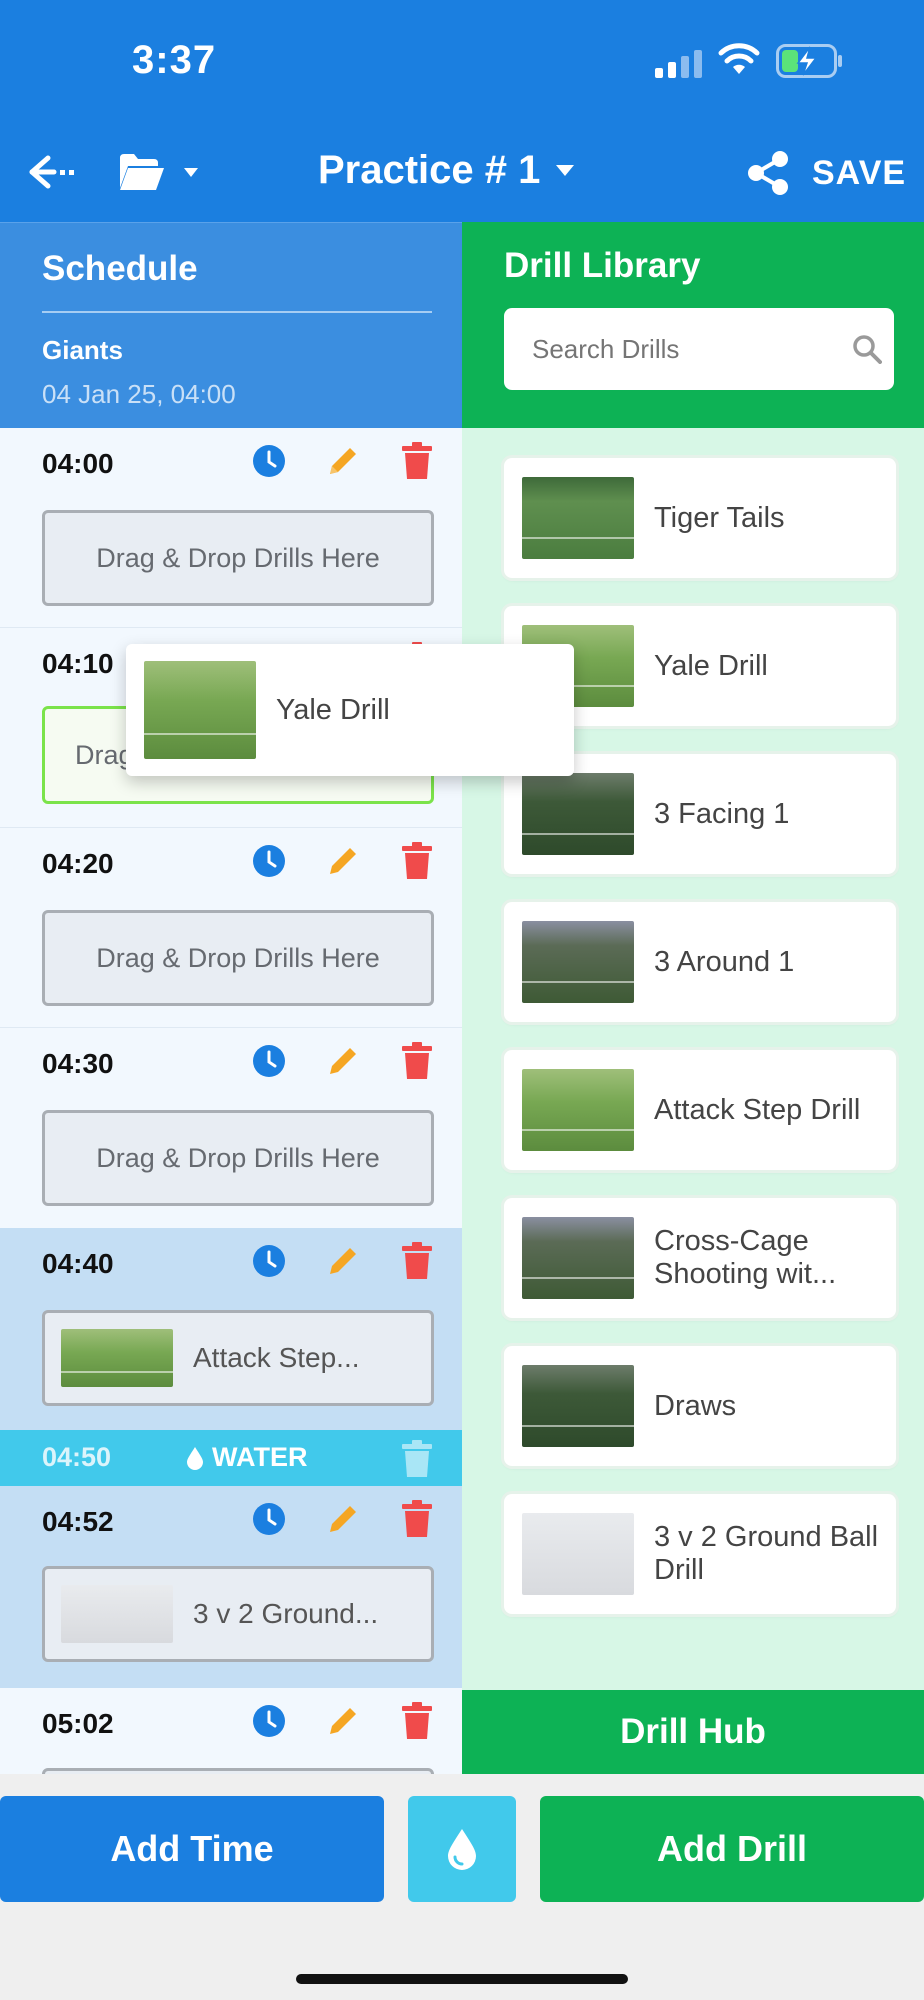  What do you see at coordinates (192, 1849) in the screenshot?
I see `add-time-button: Add Time` at bounding box center [192, 1849].